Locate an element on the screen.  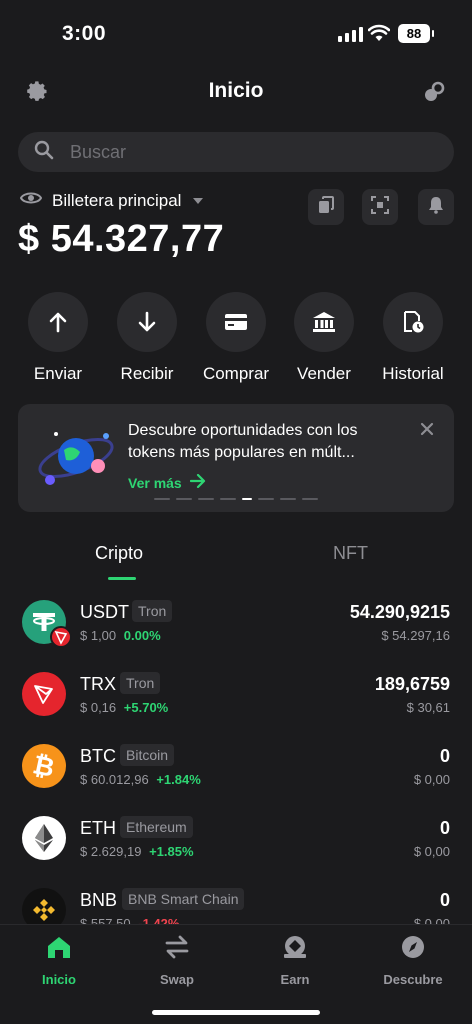
battery-indicator: 88 is located at coordinates (416, 33).